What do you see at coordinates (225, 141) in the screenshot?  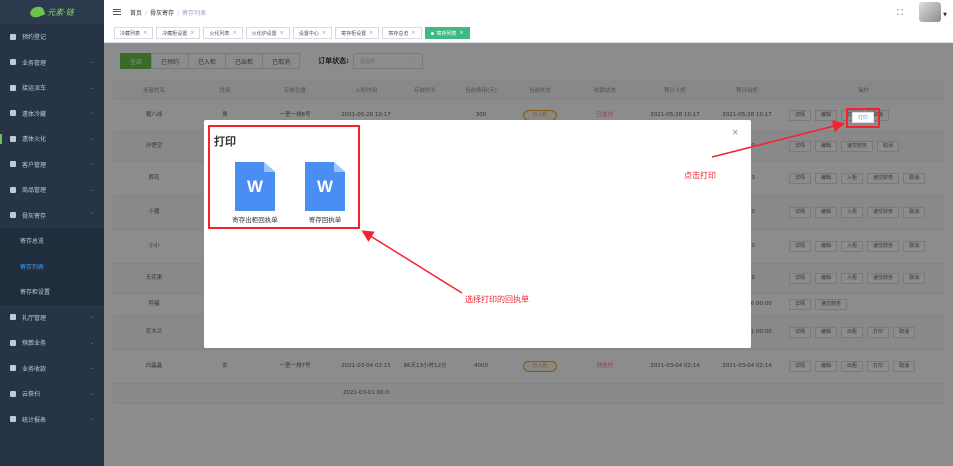 I see `dialog-title: 打印` at bounding box center [225, 141].